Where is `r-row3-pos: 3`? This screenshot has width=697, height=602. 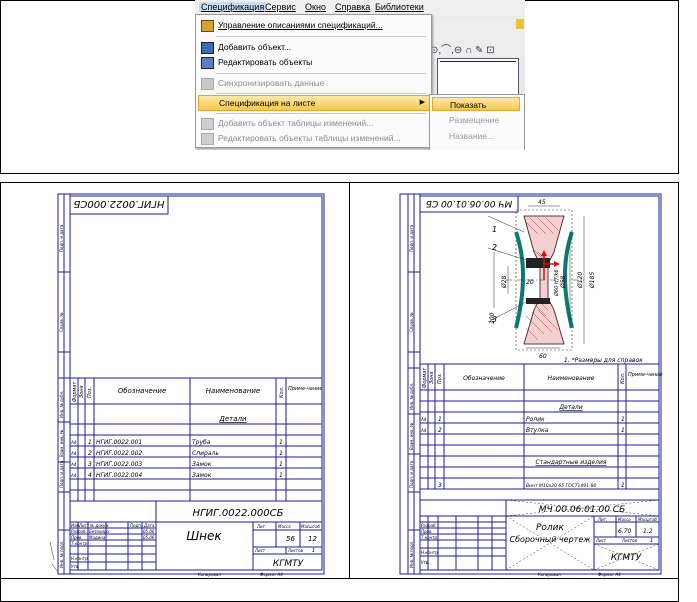
r-row3-pos: 3 is located at coordinates (440, 485).